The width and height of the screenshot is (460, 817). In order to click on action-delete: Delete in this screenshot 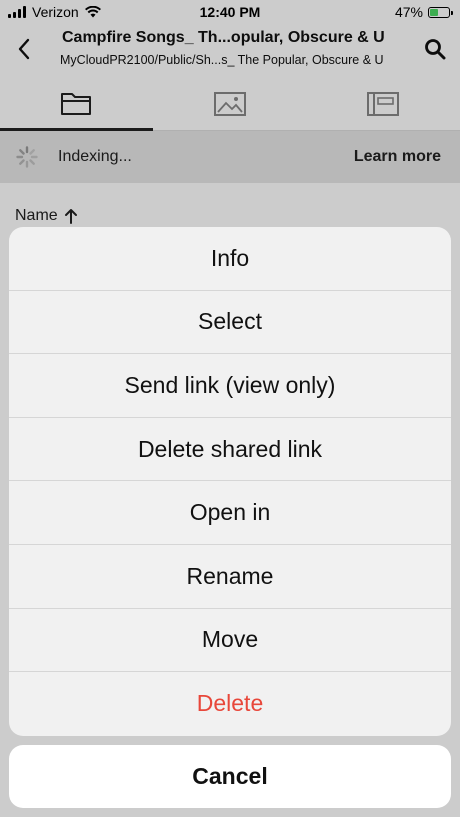, I will do `click(230, 704)`.